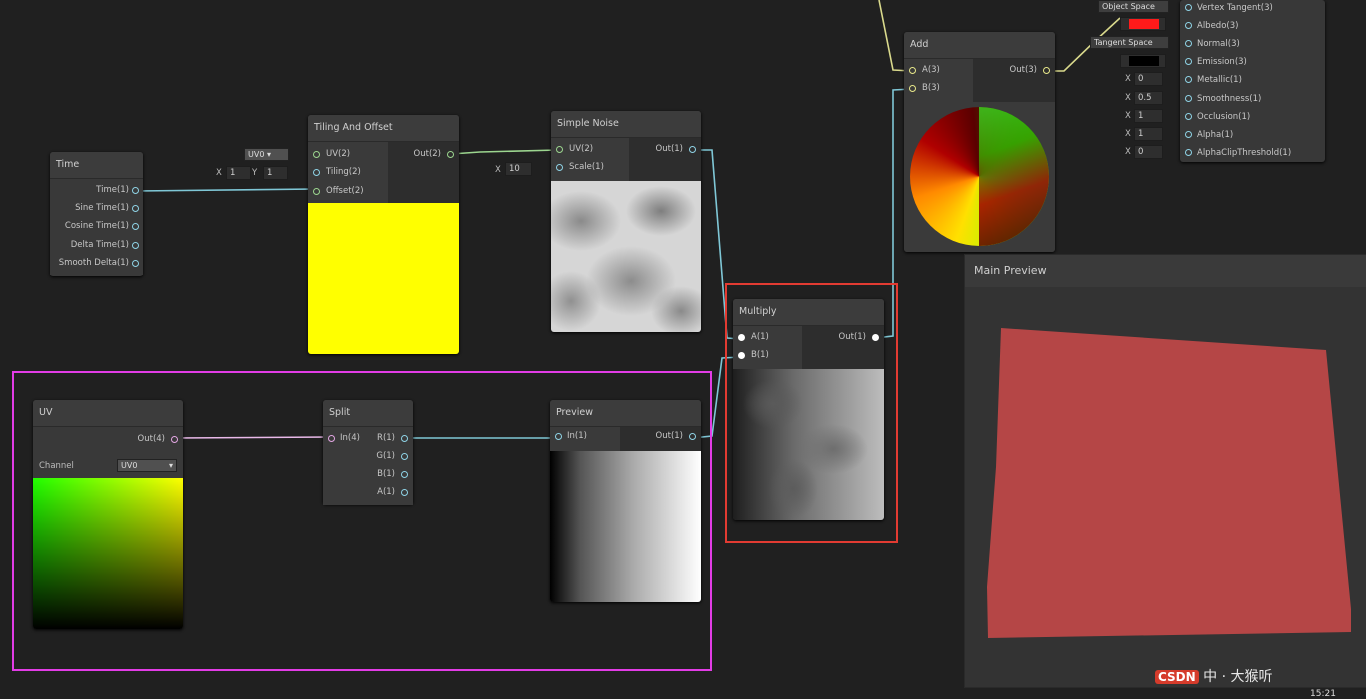  What do you see at coordinates (559, 167) in the screenshot?
I see `noise-scale-dot` at bounding box center [559, 167].